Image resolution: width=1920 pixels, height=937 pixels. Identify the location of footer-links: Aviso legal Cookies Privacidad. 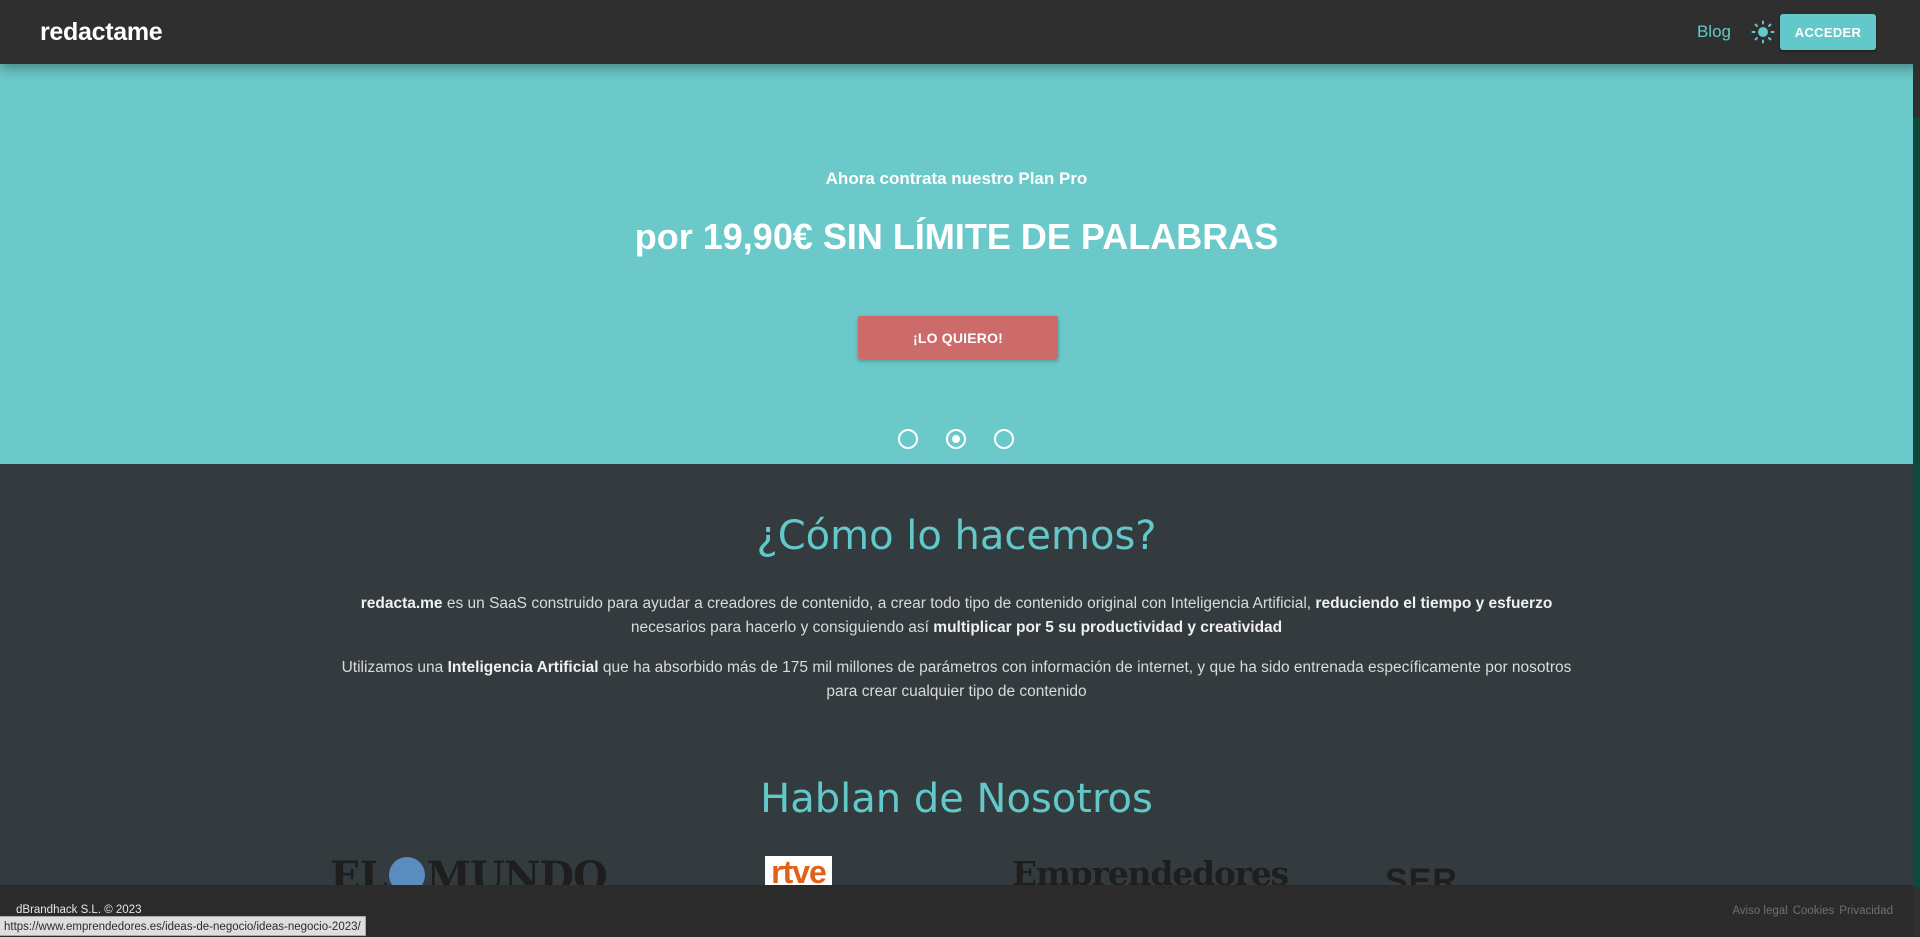
(1812, 911).